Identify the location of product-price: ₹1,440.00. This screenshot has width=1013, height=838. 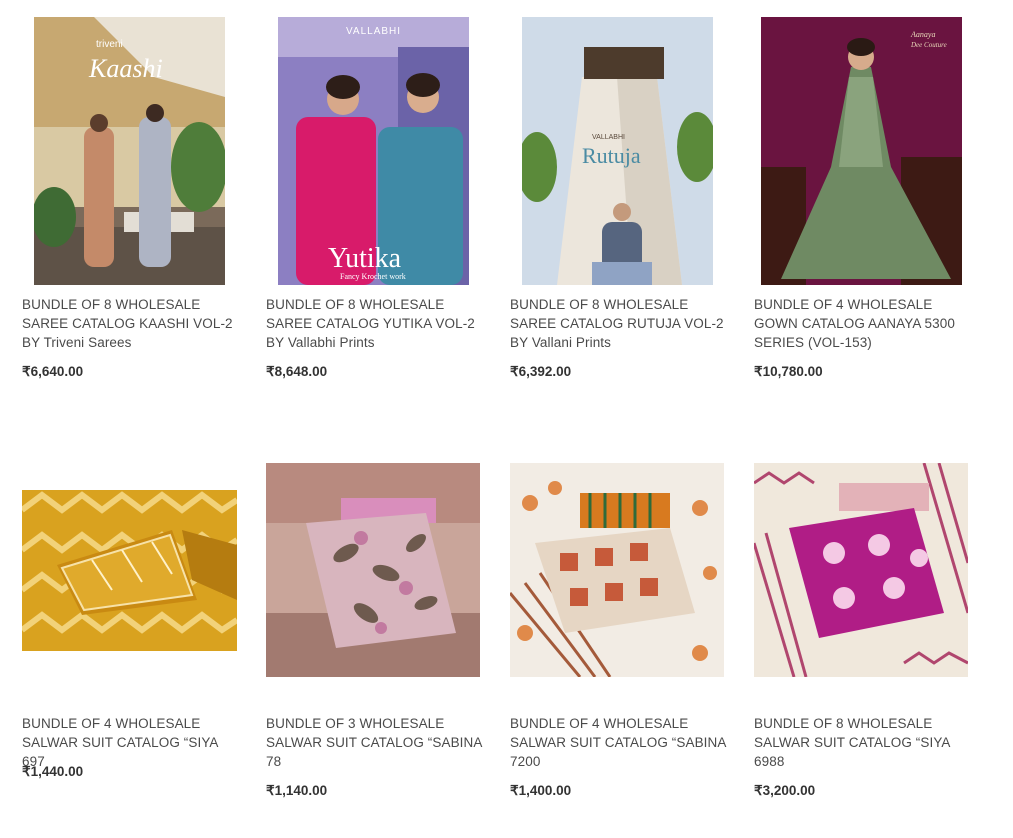
(53, 771).